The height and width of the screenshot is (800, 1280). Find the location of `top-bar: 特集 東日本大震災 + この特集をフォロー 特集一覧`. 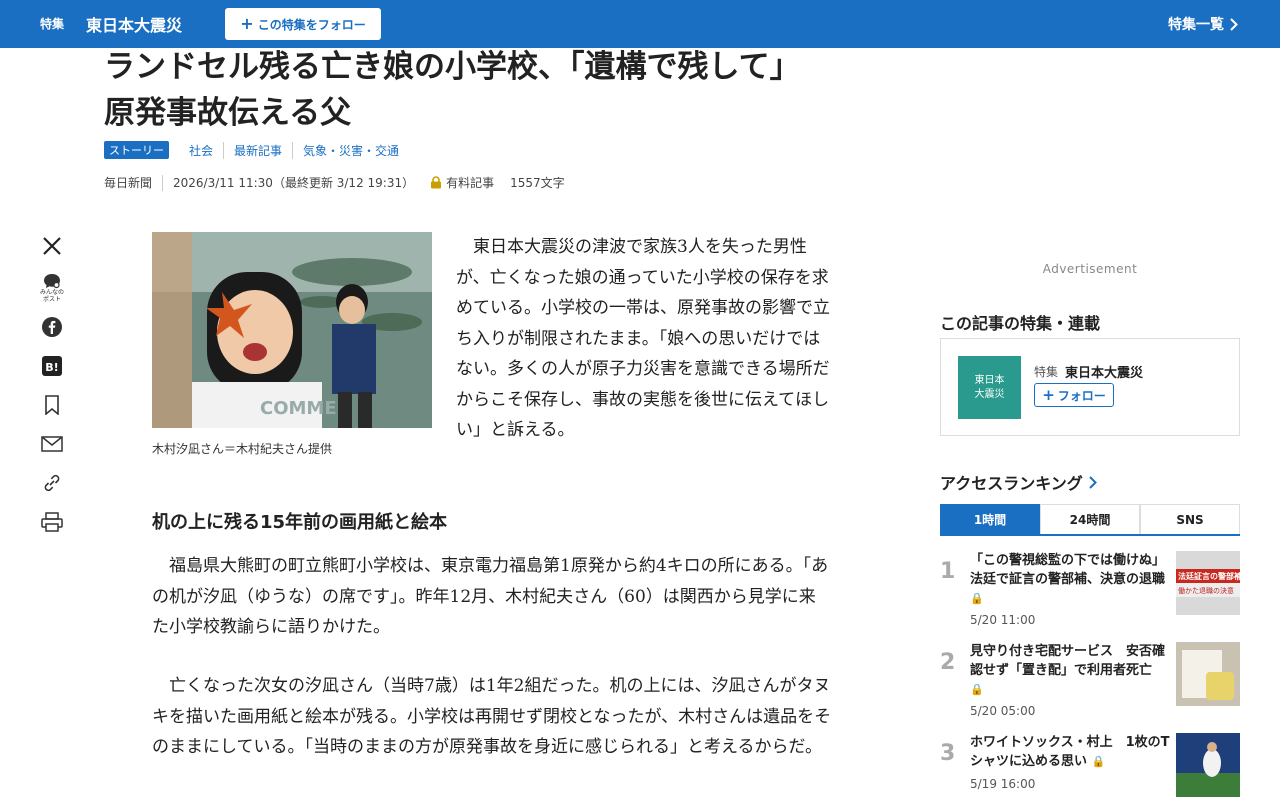

top-bar: 特集 東日本大震災 + この特集をフォロー 特集一覧 is located at coordinates (640, 24).